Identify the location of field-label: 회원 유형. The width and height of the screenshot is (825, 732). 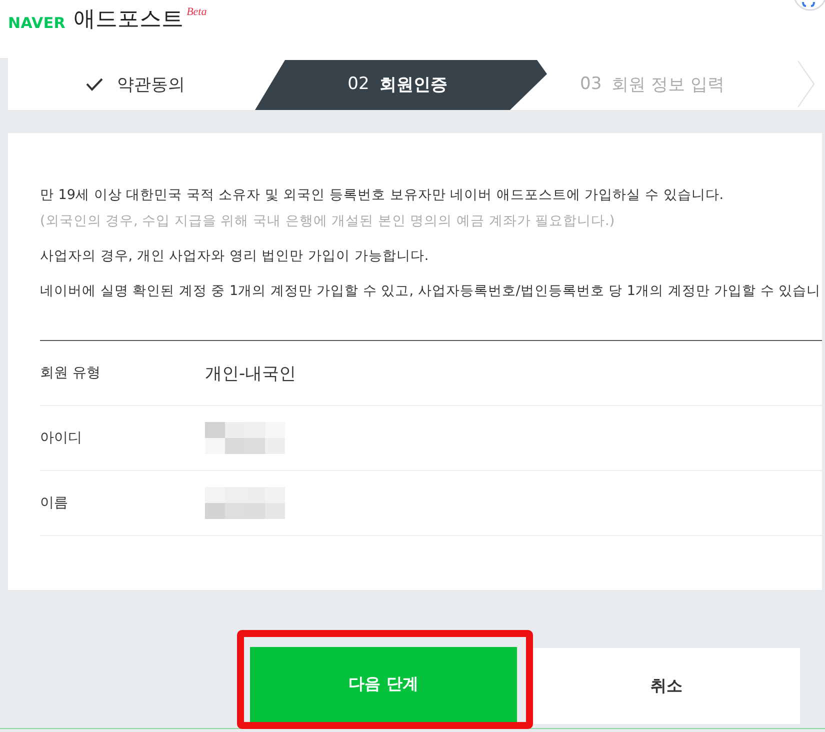
(71, 373).